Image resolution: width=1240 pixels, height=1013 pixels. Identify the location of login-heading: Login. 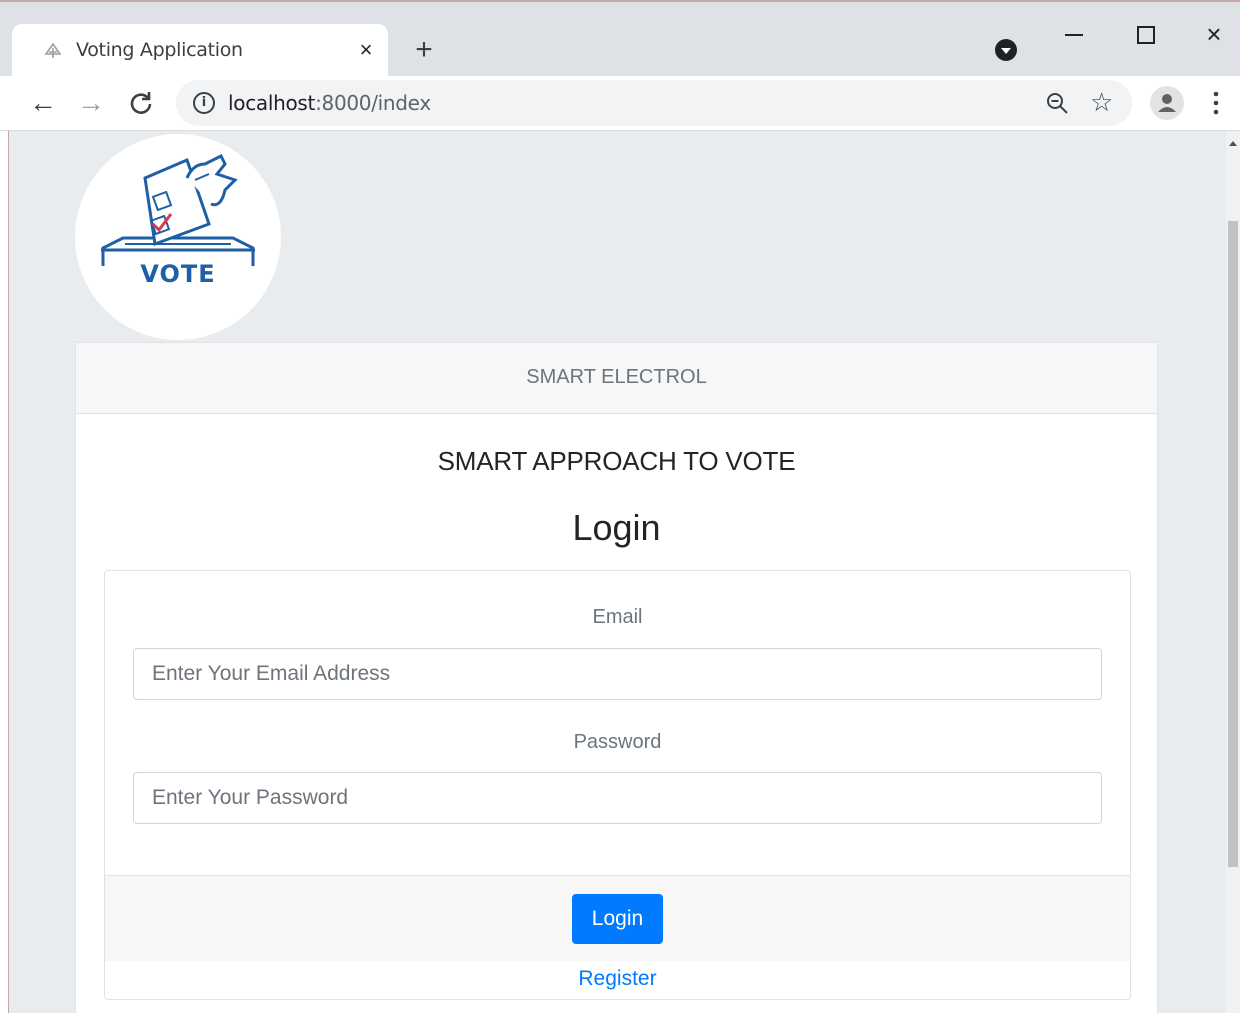
(616, 527).